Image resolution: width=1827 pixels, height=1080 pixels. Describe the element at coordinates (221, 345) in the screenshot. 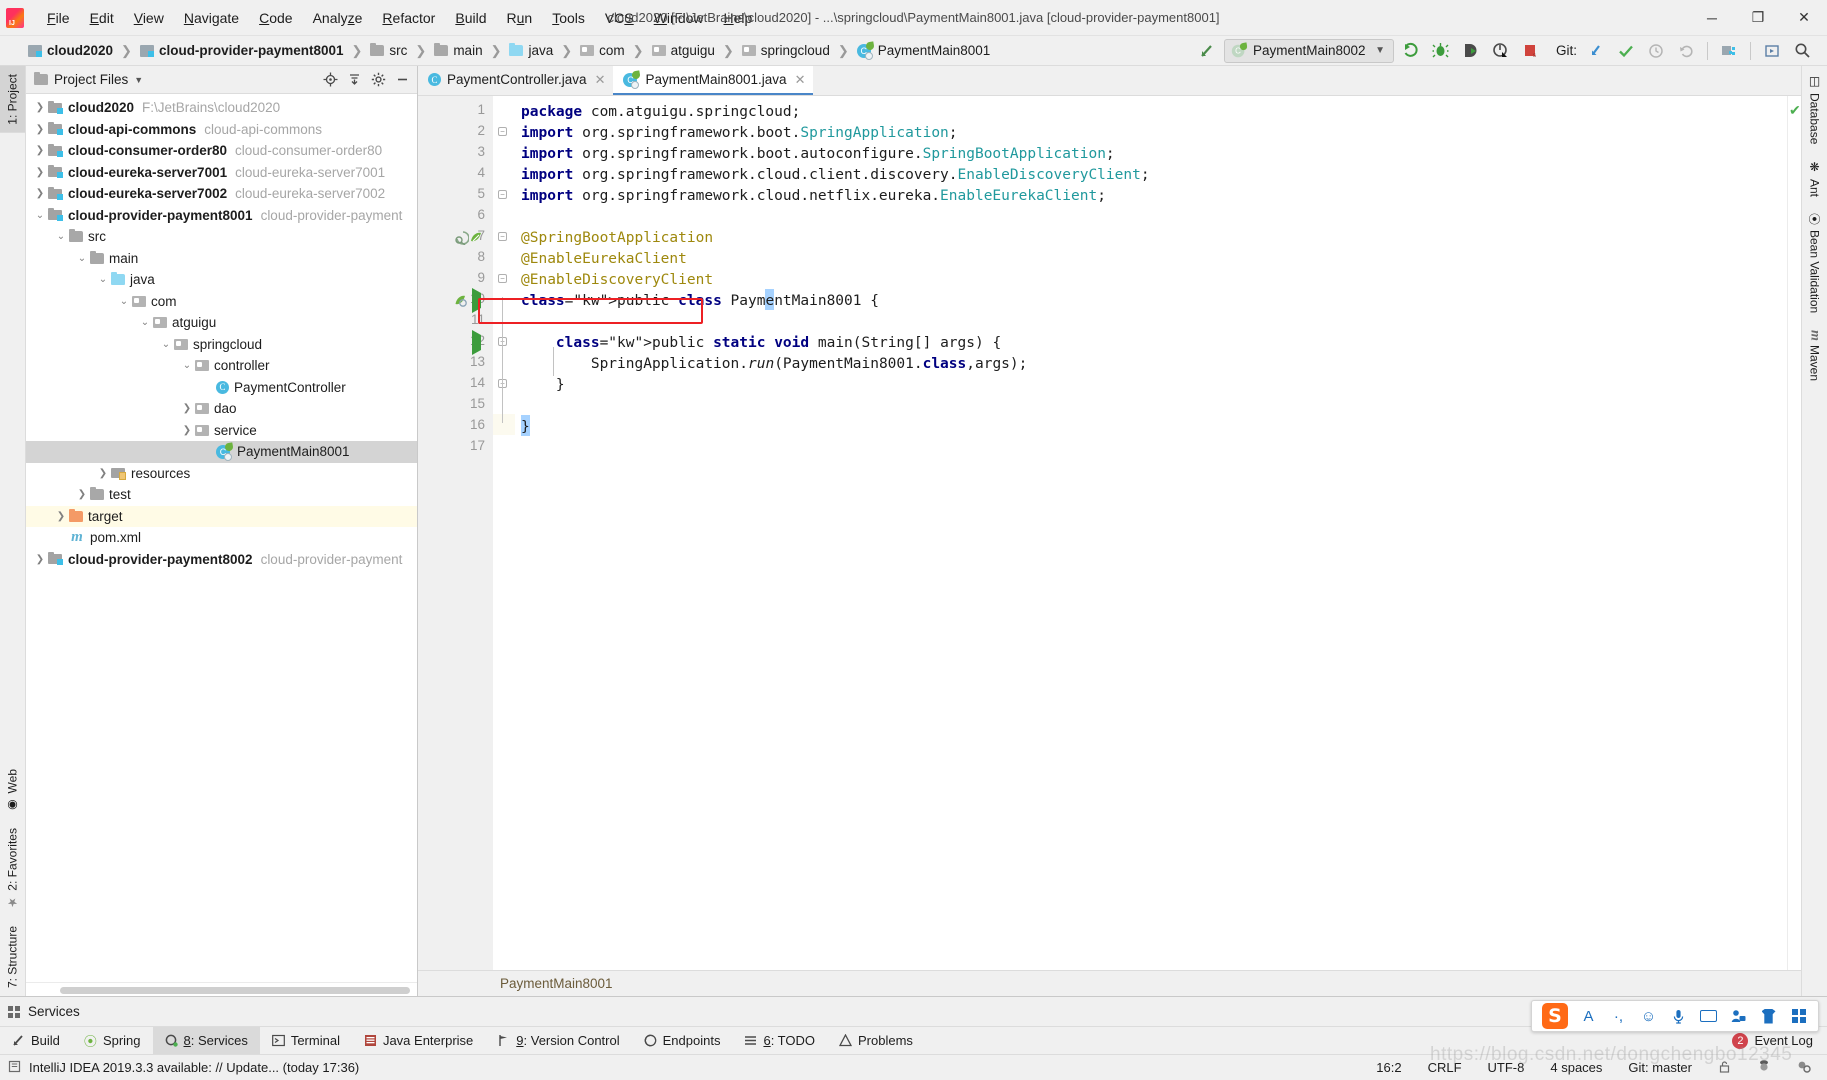

I see `tree-node-springcloud: ⌄ springcloud` at that location.